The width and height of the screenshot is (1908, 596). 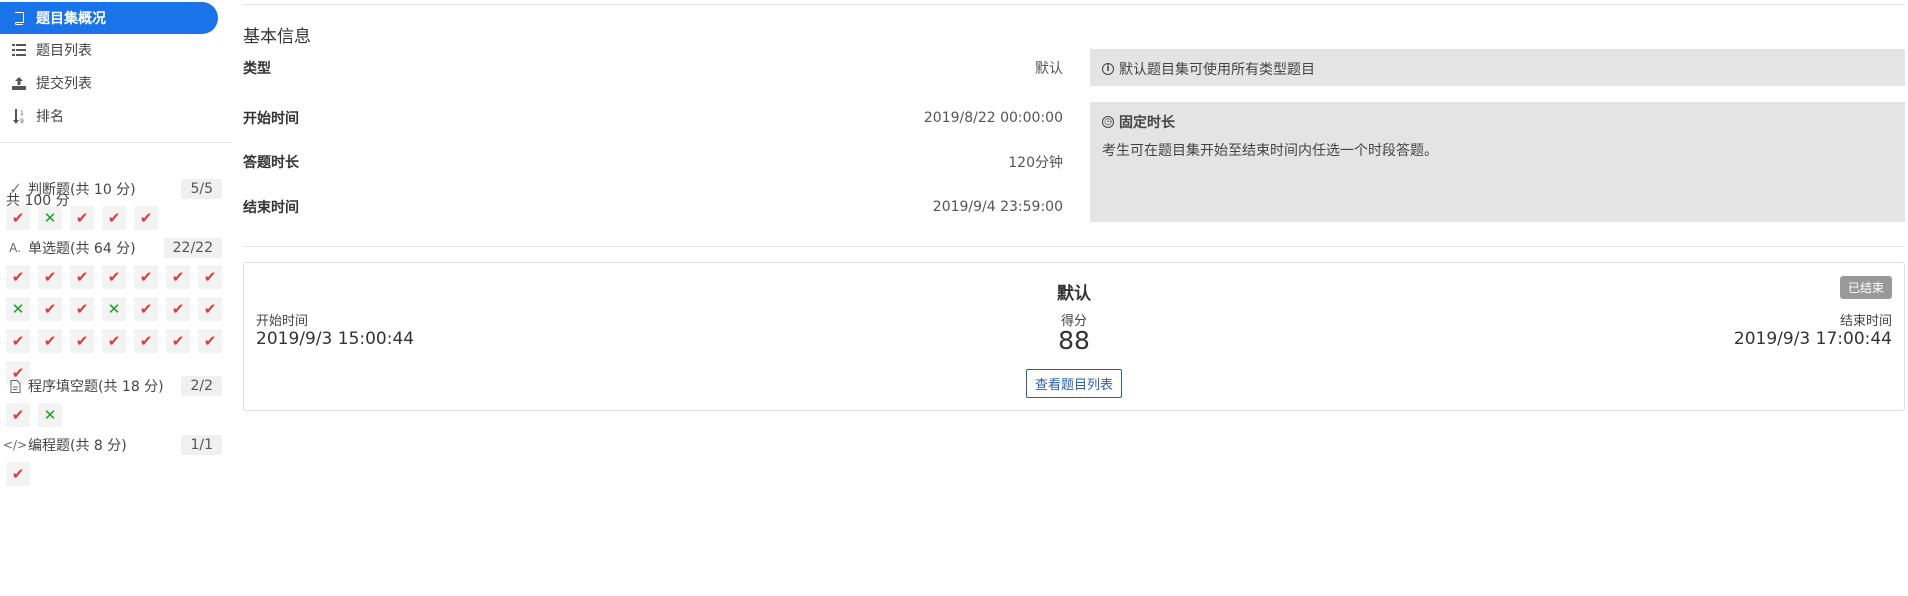 What do you see at coordinates (1812, 339) in the screenshot?
I see `end-time-value: 2019/9/3 17:00:44` at bounding box center [1812, 339].